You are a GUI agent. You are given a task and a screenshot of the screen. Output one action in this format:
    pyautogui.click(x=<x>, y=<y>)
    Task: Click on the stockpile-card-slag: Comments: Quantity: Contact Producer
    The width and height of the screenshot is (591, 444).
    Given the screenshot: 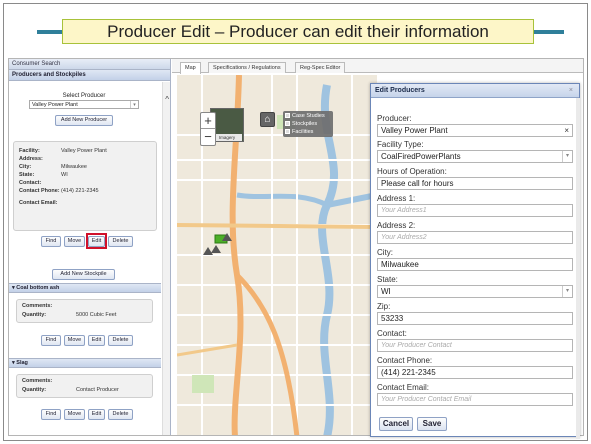 What is the action you would take?
    pyautogui.click(x=84, y=386)
    